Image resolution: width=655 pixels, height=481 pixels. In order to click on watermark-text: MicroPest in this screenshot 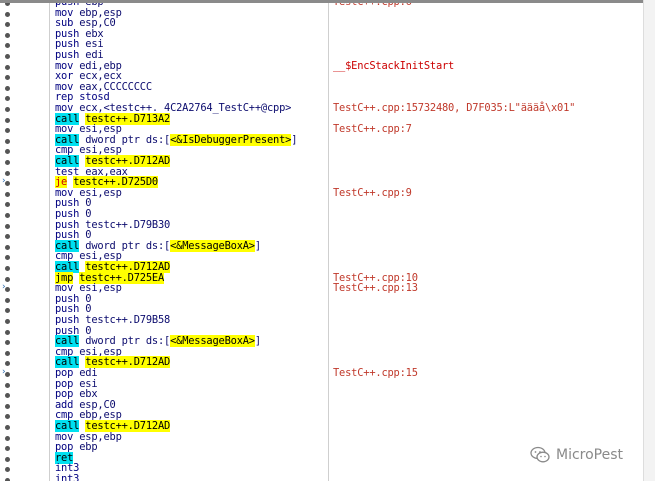, I will do `click(590, 455)`.